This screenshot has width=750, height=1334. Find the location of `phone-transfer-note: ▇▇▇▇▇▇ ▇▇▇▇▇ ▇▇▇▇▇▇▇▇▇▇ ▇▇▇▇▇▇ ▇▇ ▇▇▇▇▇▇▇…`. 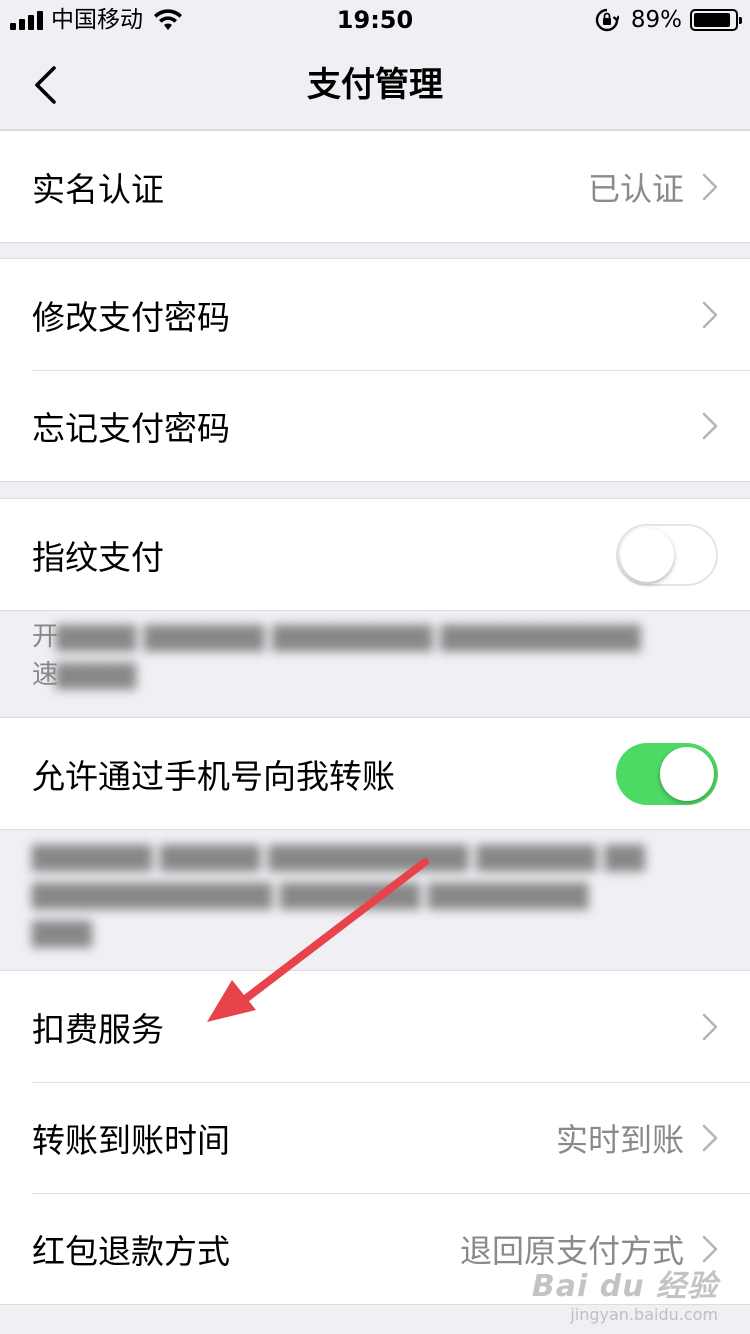

phone-transfer-note: ▇▇▇▇▇▇ ▇▇▇▇▇ ▇▇▇▇▇▇▇▇▇▇ ▇▇▇▇▇▇ ▇▇ ▇▇▇▇▇▇▇… is located at coordinates (375, 893).